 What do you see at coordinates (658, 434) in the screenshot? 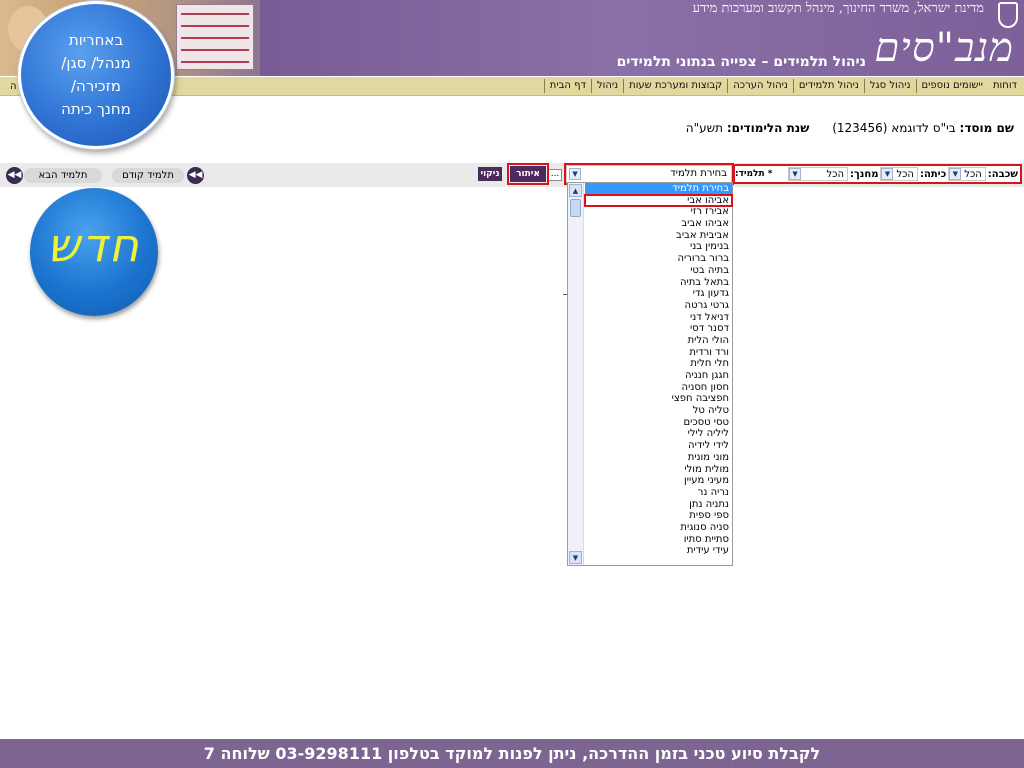
I see `student-option: ליליה לילי` at bounding box center [658, 434].